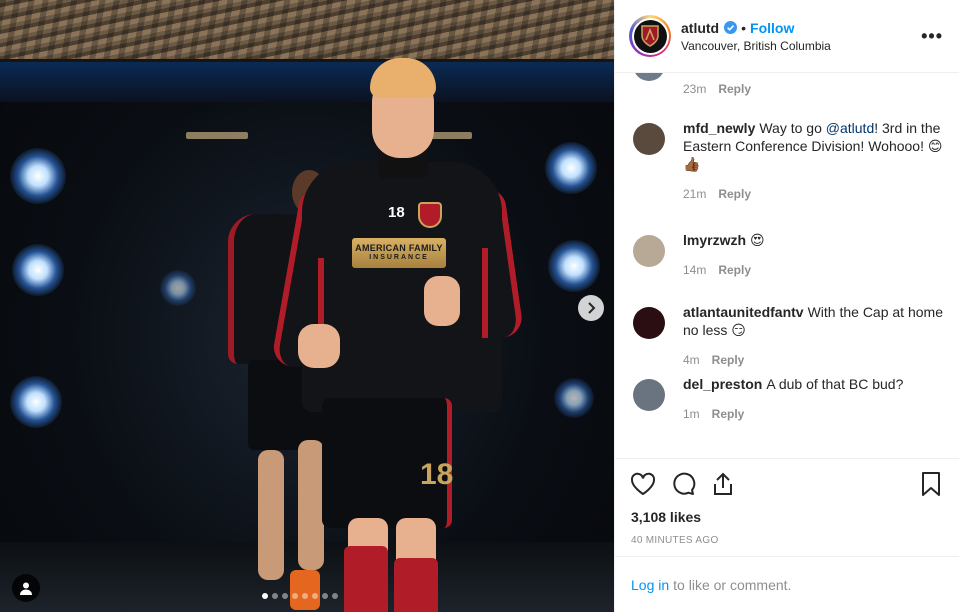 The height and width of the screenshot is (612, 959). I want to click on ceiling-light-strip, so click(217, 135).